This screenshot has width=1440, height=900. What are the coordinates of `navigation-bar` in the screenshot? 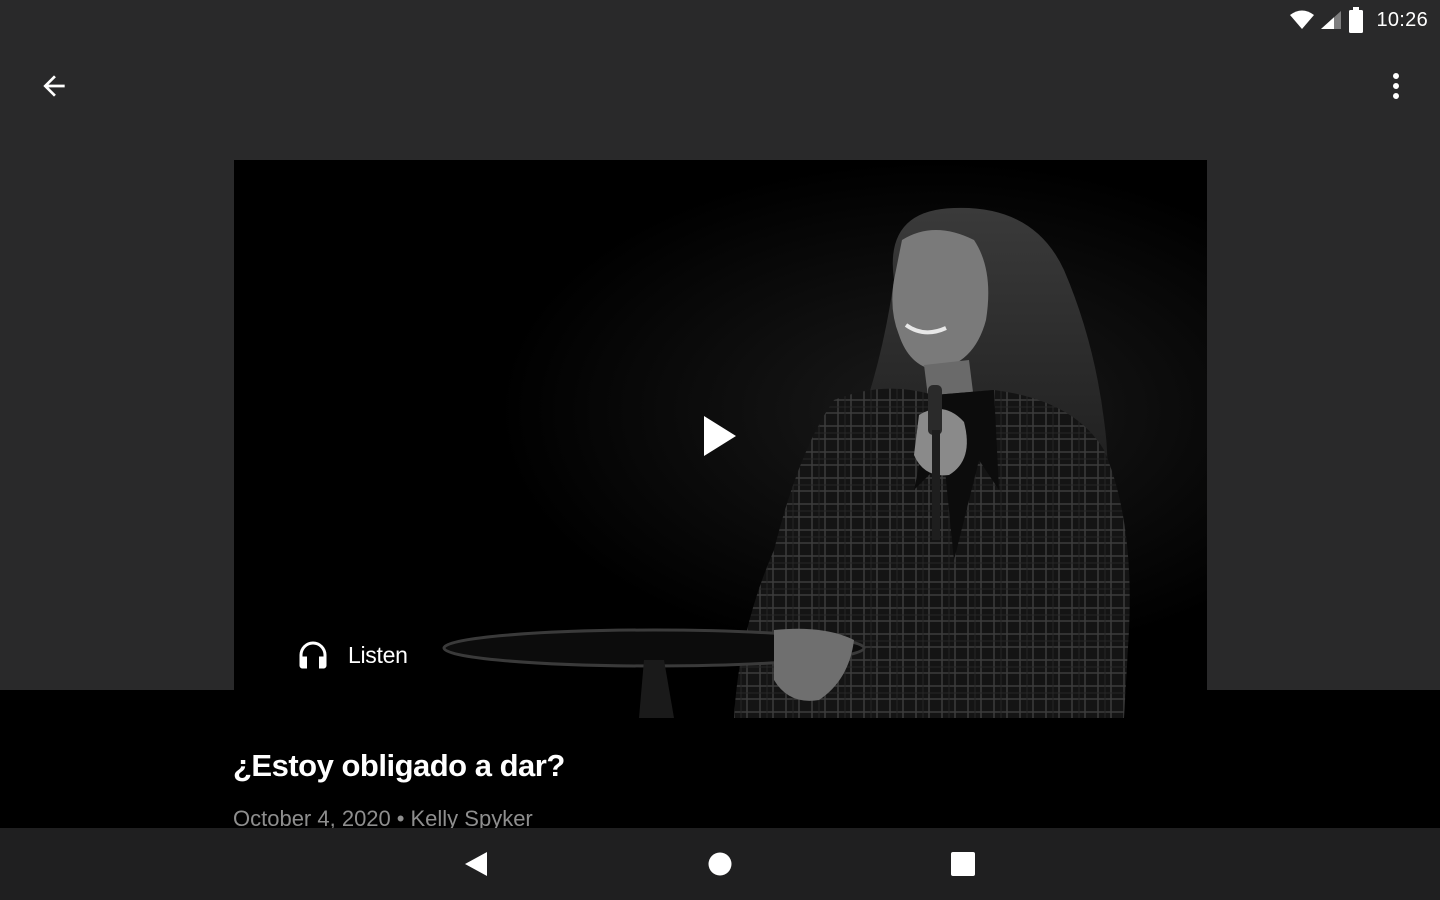 It's located at (720, 864).